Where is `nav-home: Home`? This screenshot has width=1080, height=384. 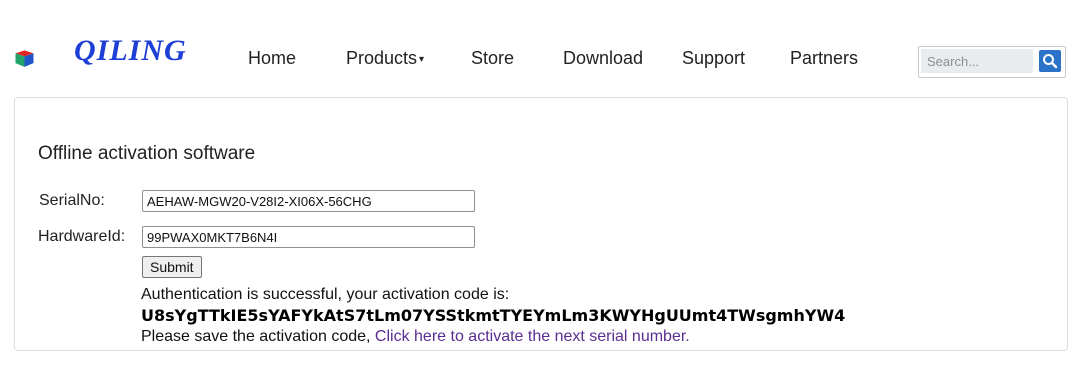
nav-home: Home is located at coordinates (272, 58).